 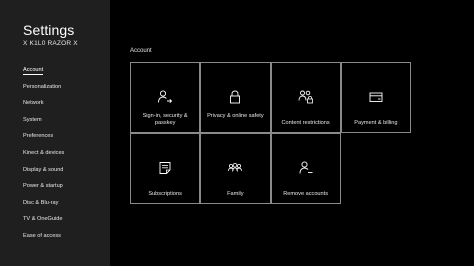 I want to click on sidebar-item-ease-of-access: Ease of access, so click(x=62, y=236).